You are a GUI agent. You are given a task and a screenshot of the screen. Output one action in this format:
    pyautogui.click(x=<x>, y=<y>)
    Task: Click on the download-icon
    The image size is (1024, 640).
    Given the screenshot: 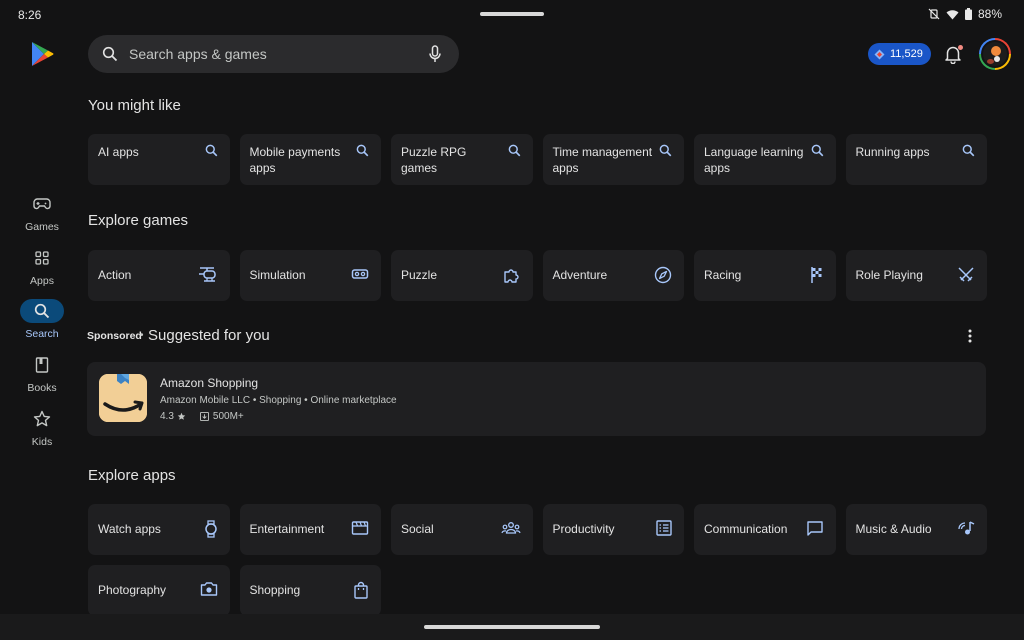 What is the action you would take?
    pyautogui.click(x=204, y=416)
    